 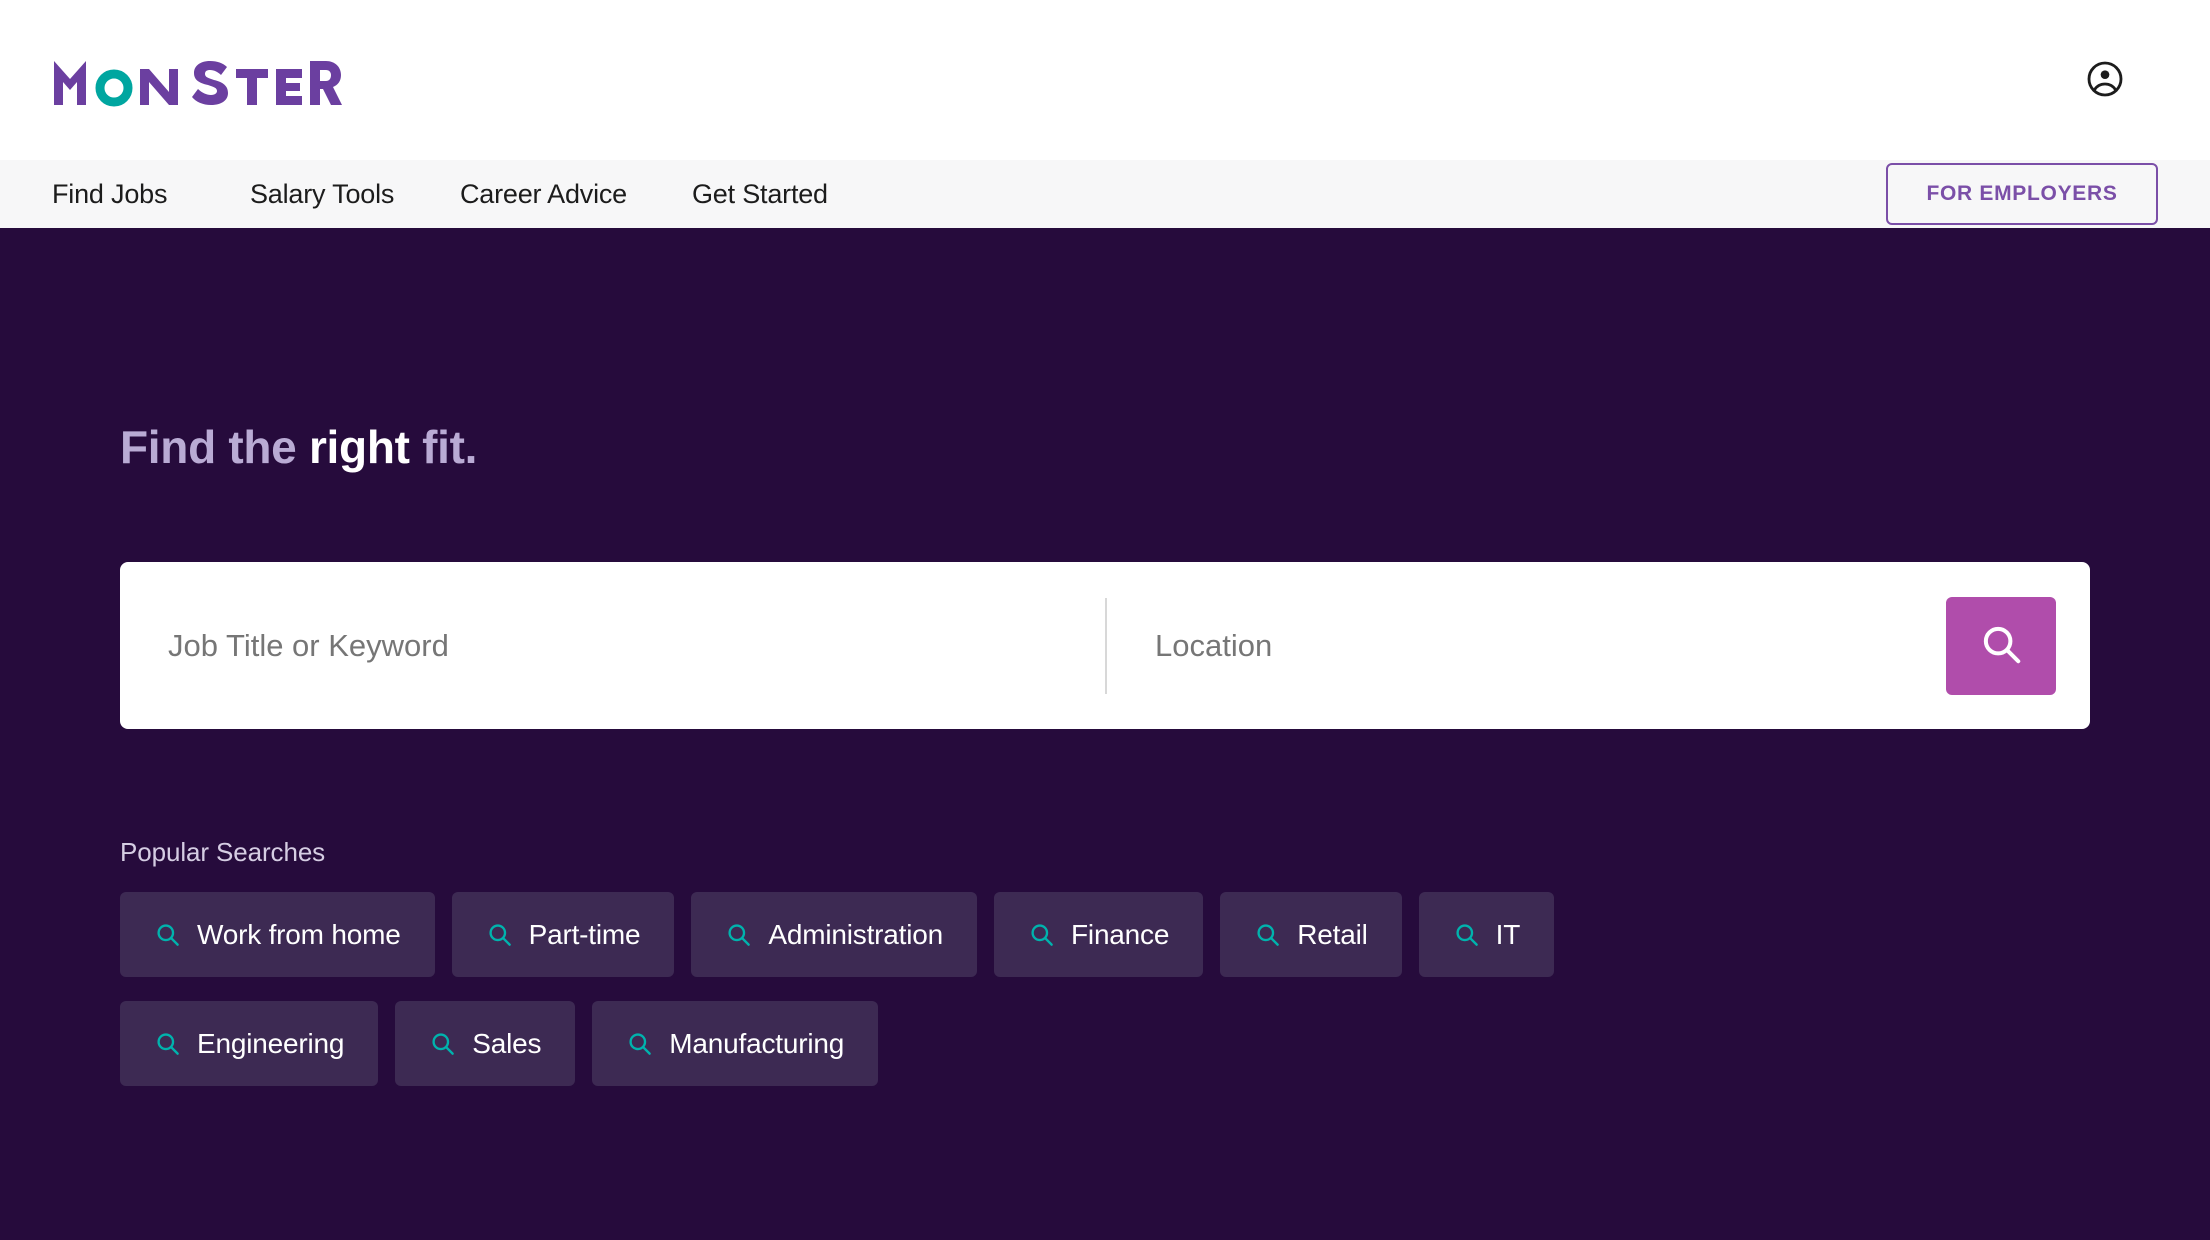 I want to click on account-button, so click(x=2105, y=80).